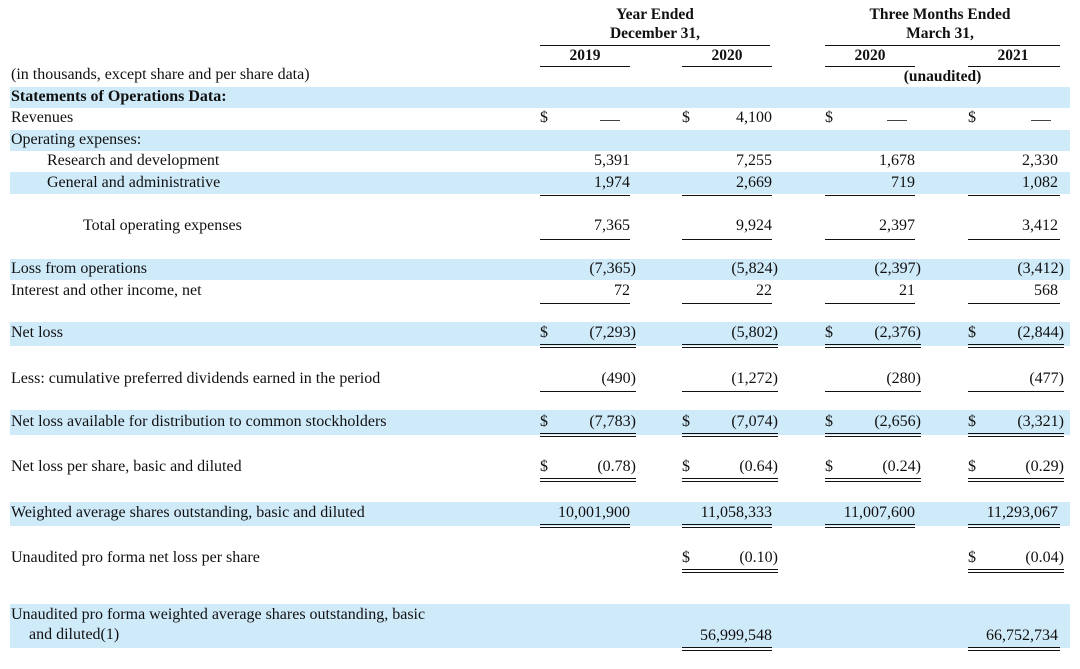  I want to click on value-cell: 568, so click(1046, 290).